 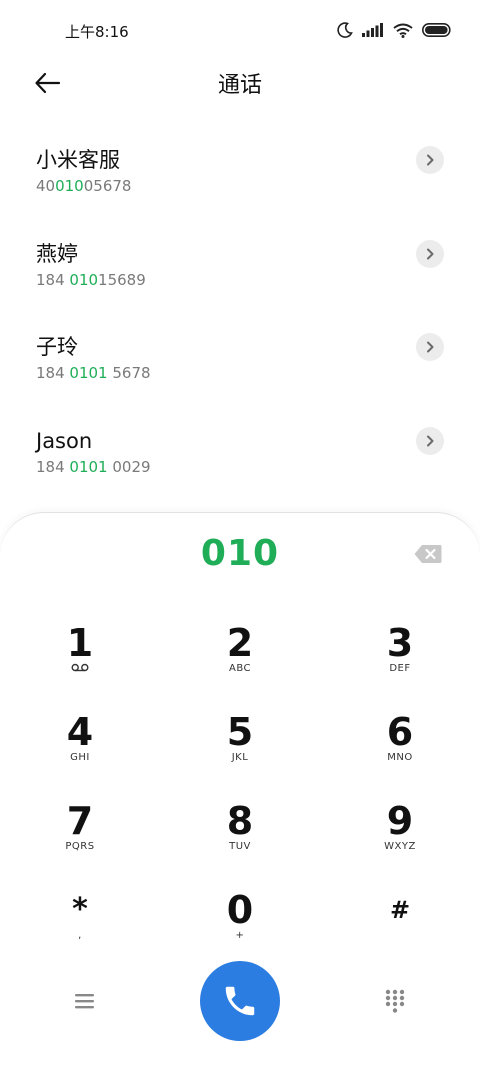 What do you see at coordinates (64, 440) in the screenshot?
I see `contact-name: Jason` at bounding box center [64, 440].